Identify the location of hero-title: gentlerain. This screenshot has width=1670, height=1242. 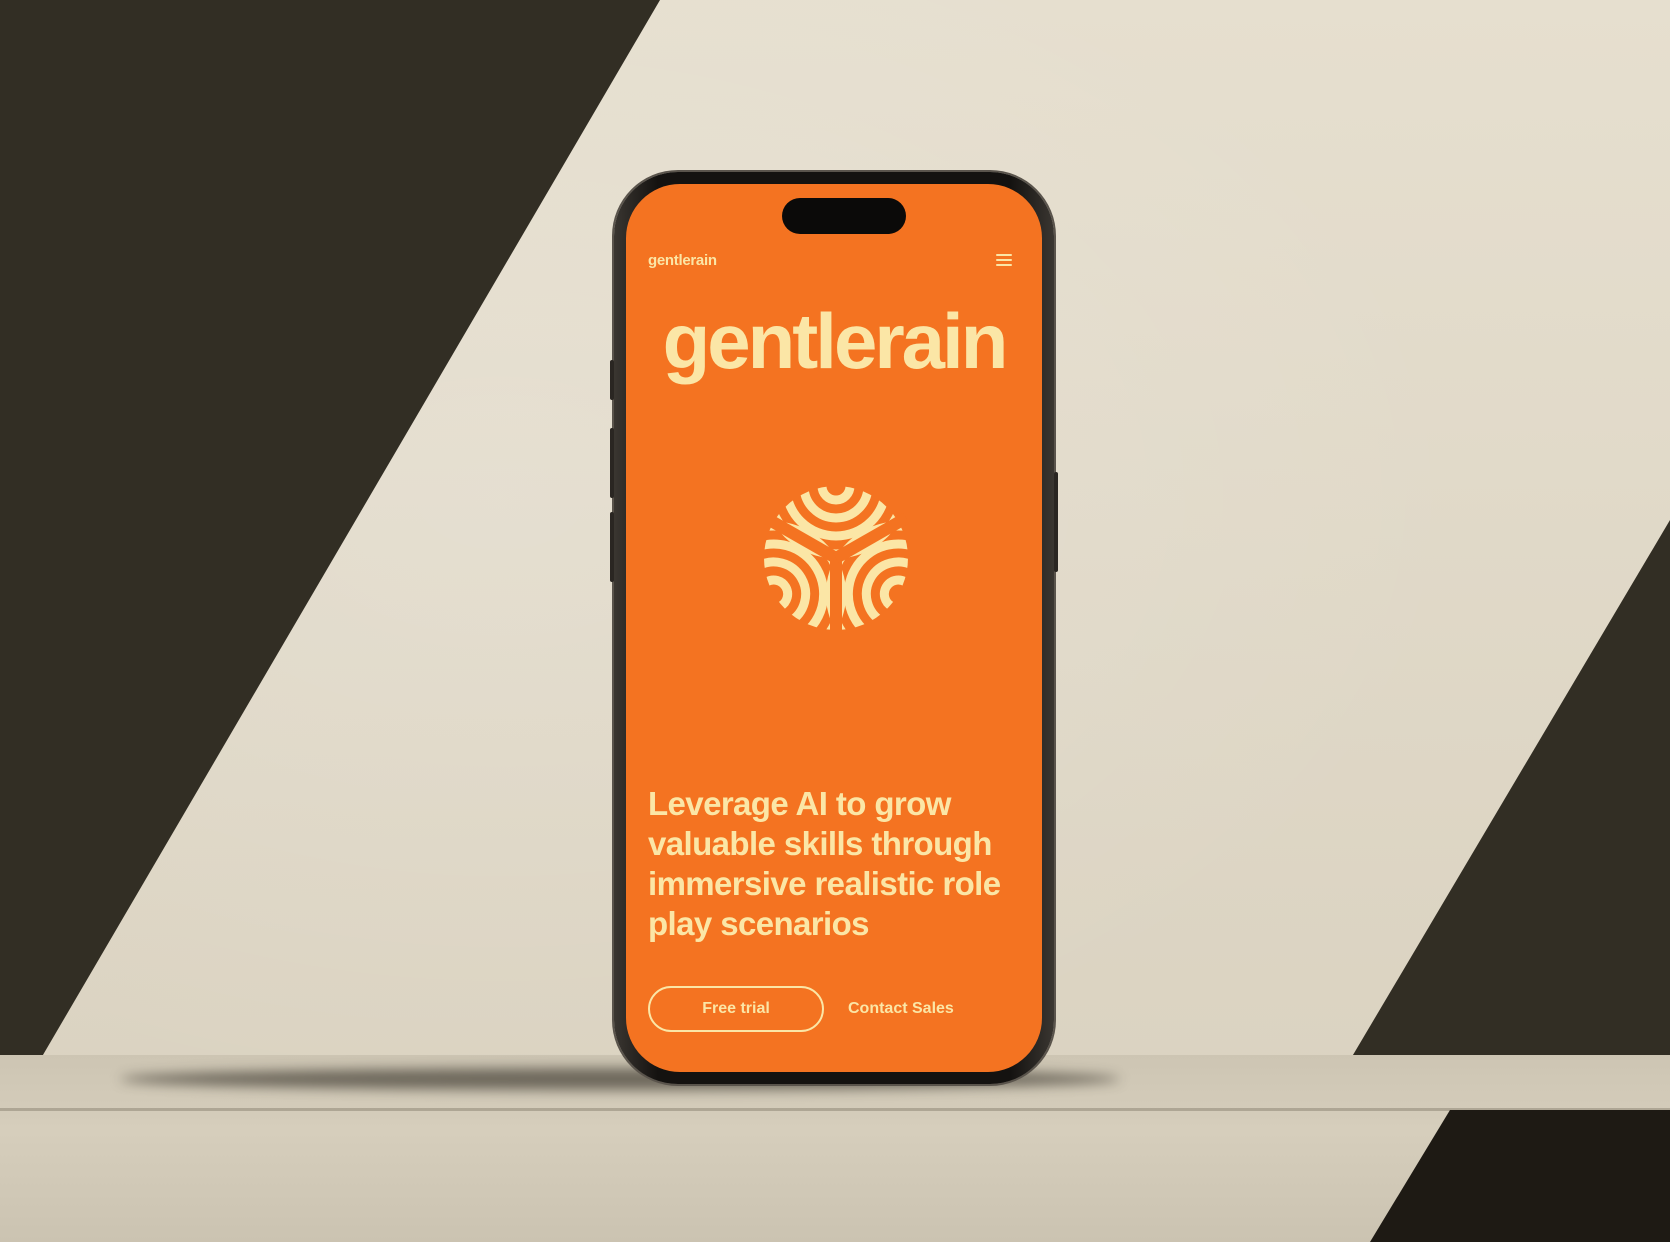
(835, 341).